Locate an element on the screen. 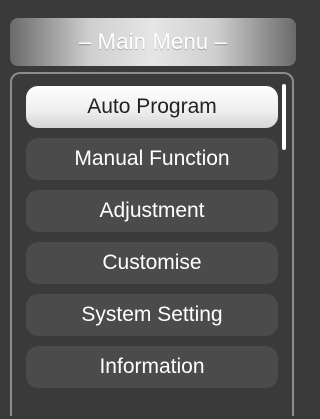 The width and height of the screenshot is (320, 419). menu-item-system-setting: System Setting is located at coordinates (152, 315).